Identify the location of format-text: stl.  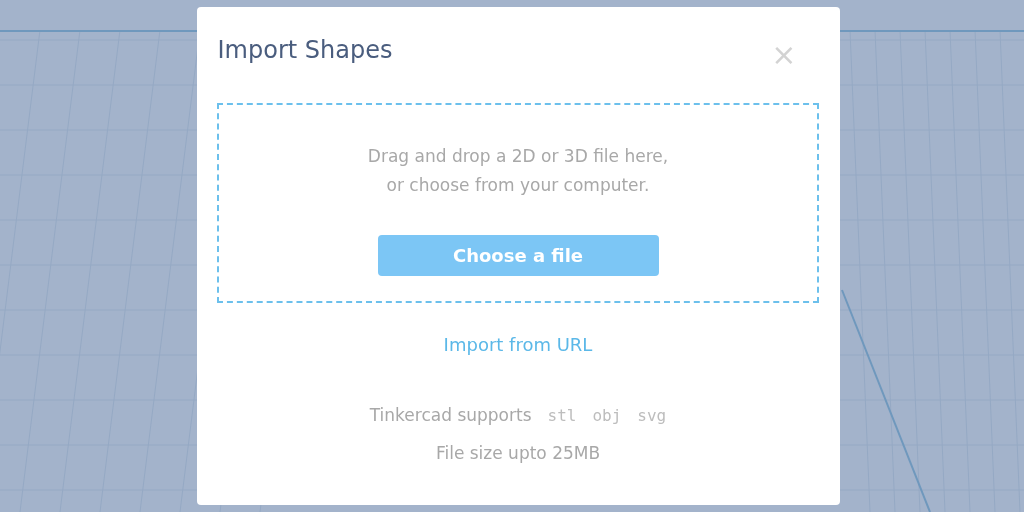
(562, 415).